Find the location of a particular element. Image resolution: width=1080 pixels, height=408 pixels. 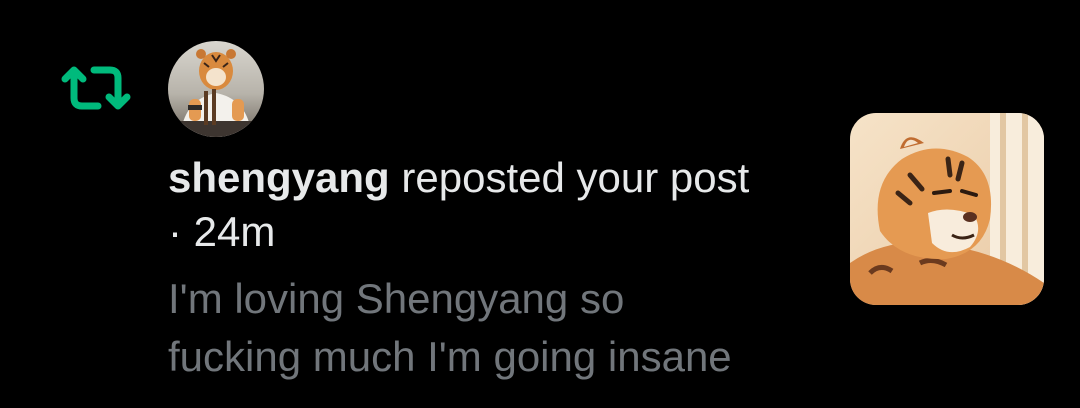

timestamp: 24m is located at coordinates (234, 231).